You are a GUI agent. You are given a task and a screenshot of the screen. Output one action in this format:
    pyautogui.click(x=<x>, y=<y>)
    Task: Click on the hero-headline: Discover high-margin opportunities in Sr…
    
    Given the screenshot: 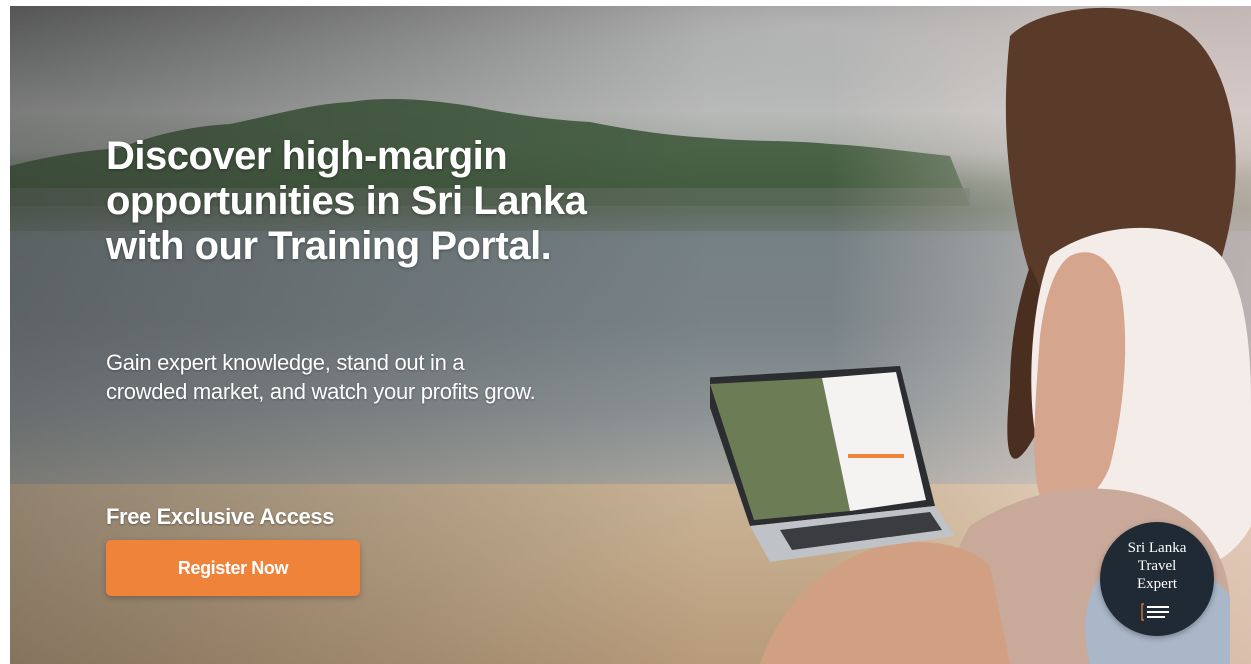 What is the action you would take?
    pyautogui.click(x=346, y=201)
    